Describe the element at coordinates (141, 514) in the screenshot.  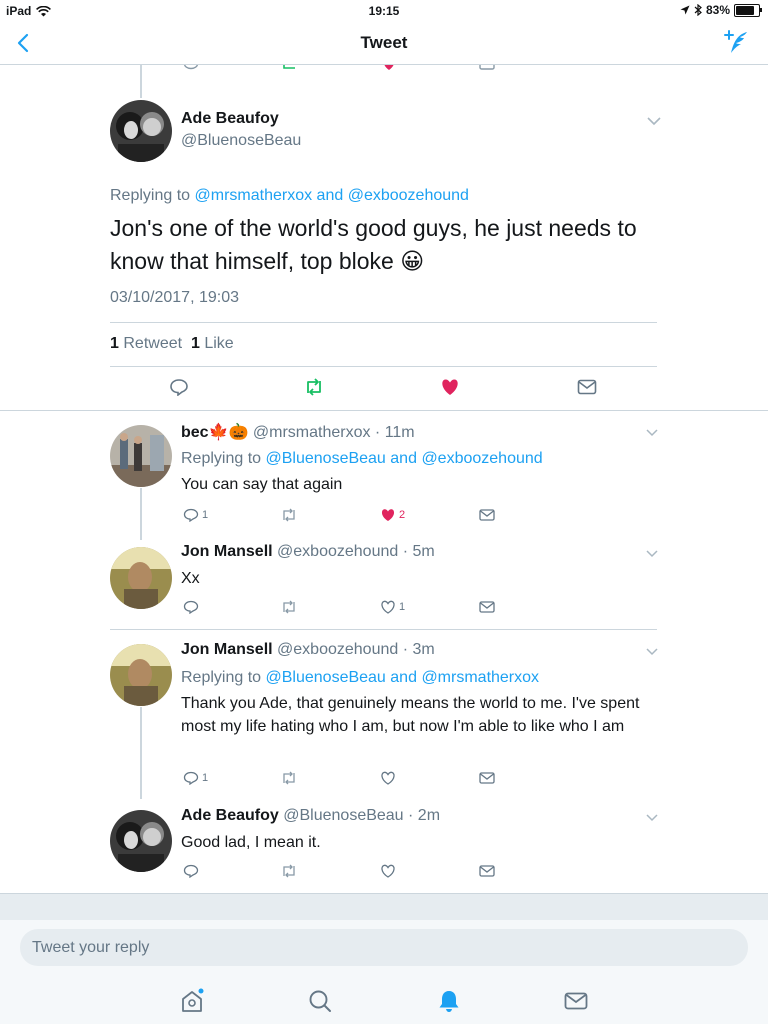
I see `thread-connector` at that location.